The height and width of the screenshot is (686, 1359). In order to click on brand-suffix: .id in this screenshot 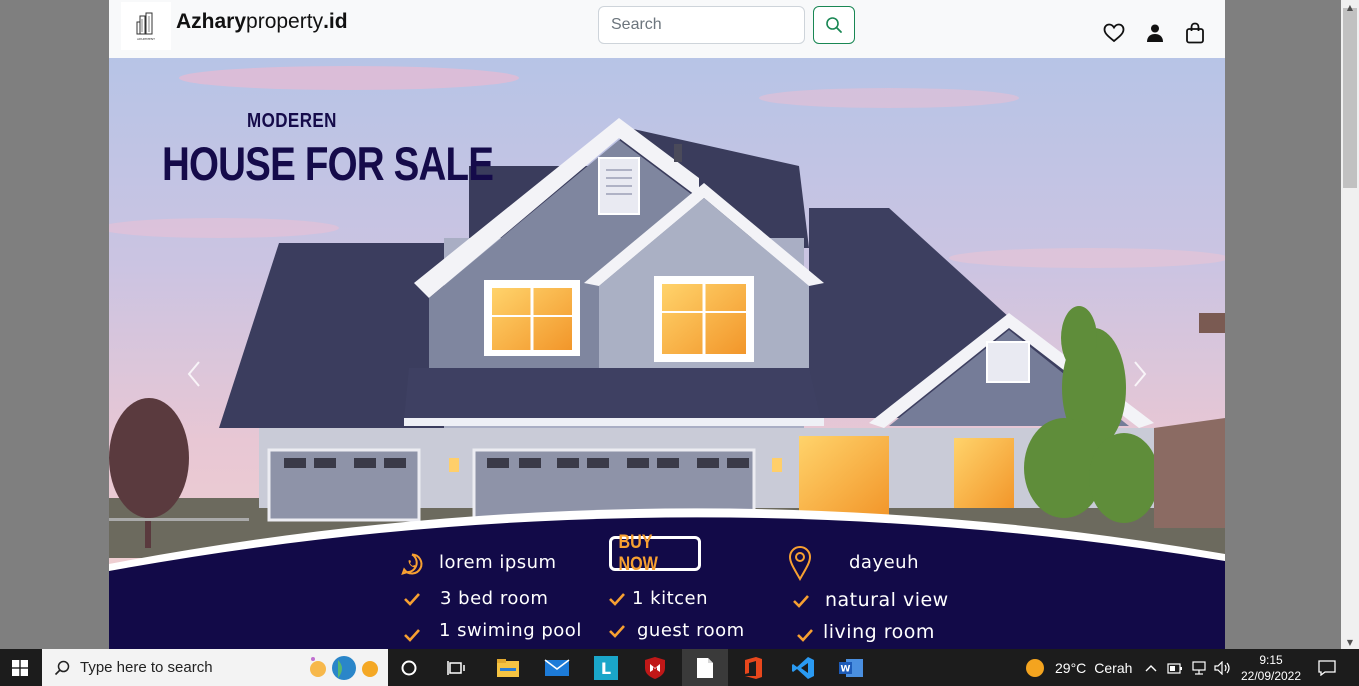, I will do `click(335, 21)`.